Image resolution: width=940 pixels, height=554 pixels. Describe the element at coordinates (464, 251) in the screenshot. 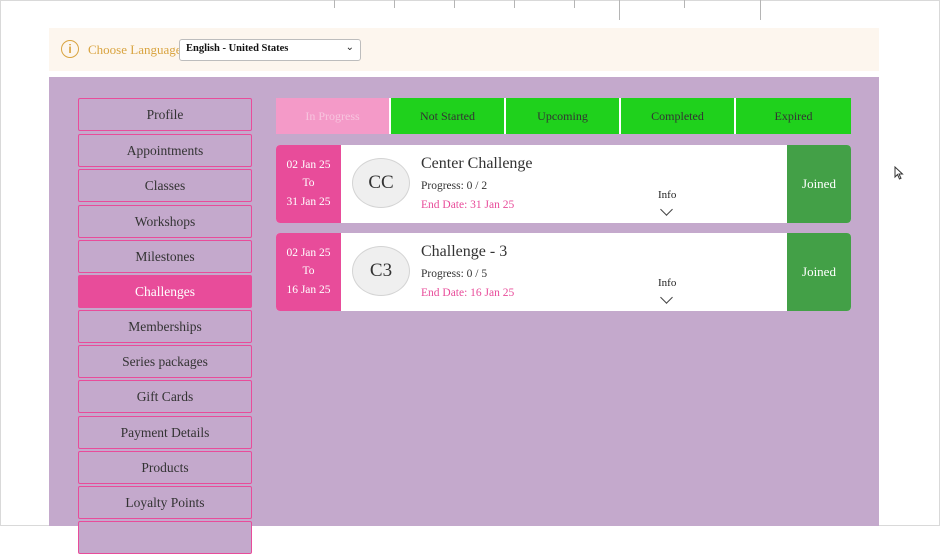

I see `challenge-title: Challenge - 3` at that location.